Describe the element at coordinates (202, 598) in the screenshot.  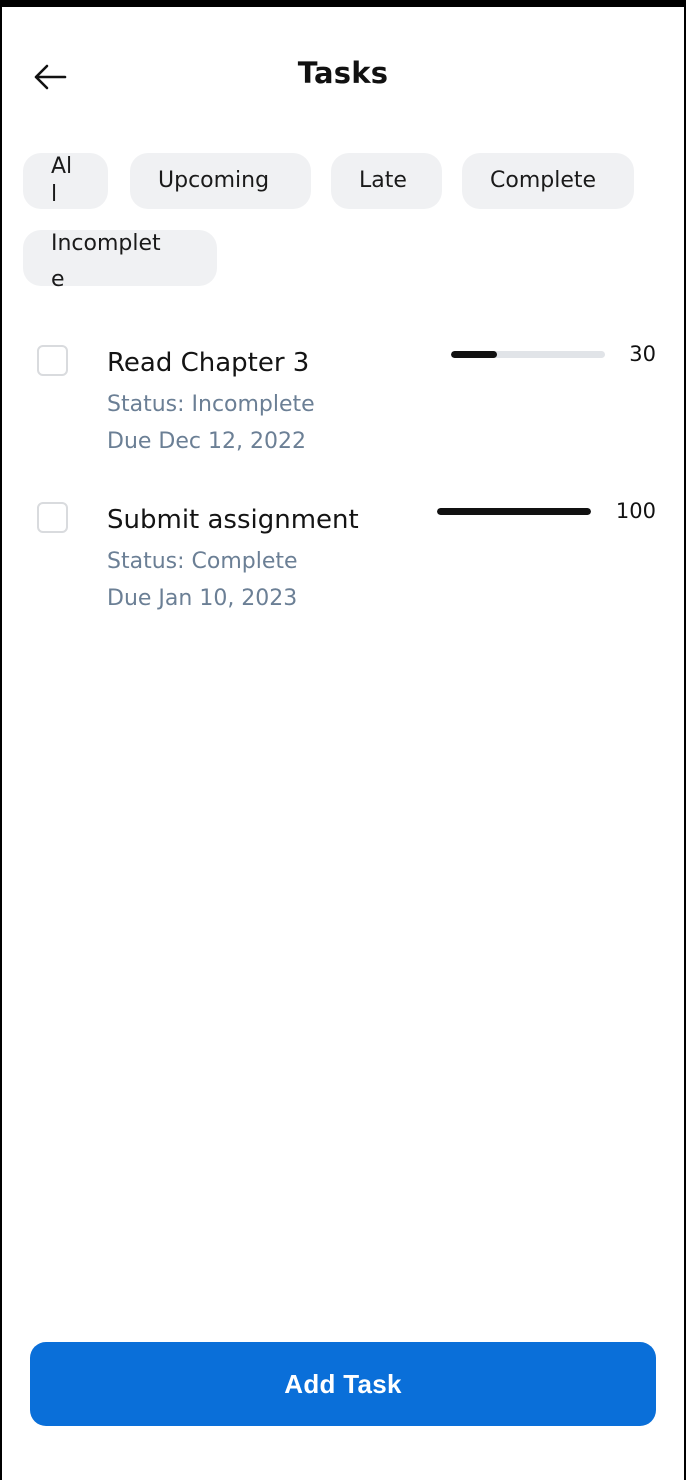
I see `task-due-date: Due Jan 10, 2023` at that location.